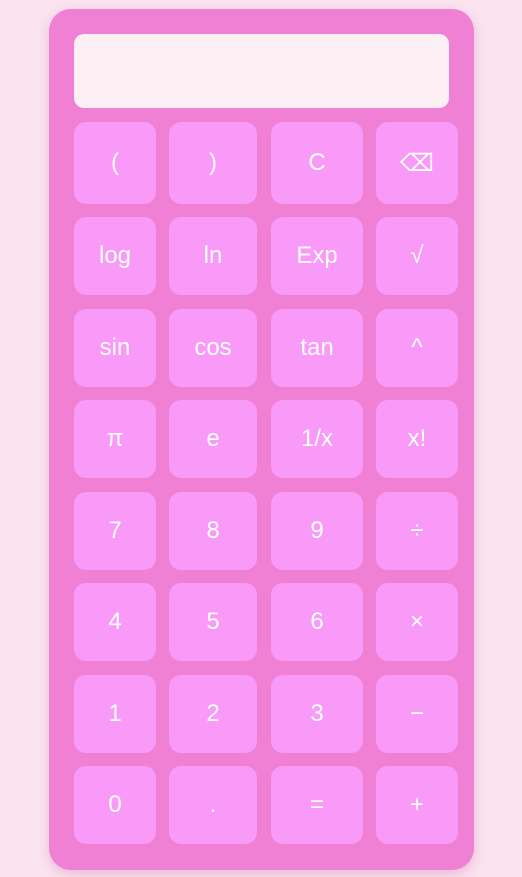  I want to click on exp-button: Exp, so click(317, 256).